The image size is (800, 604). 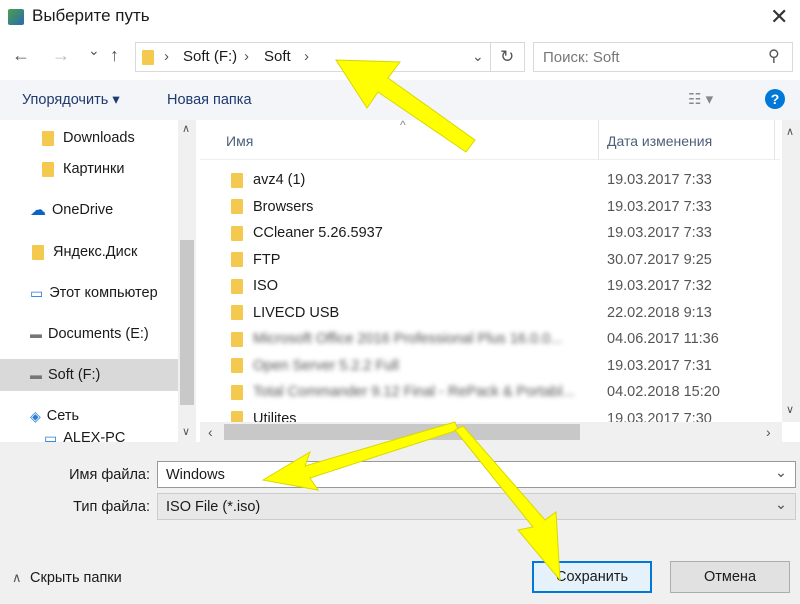 I want to click on filetype-select: ISO File (*.iso) ⌄, so click(x=476, y=506).